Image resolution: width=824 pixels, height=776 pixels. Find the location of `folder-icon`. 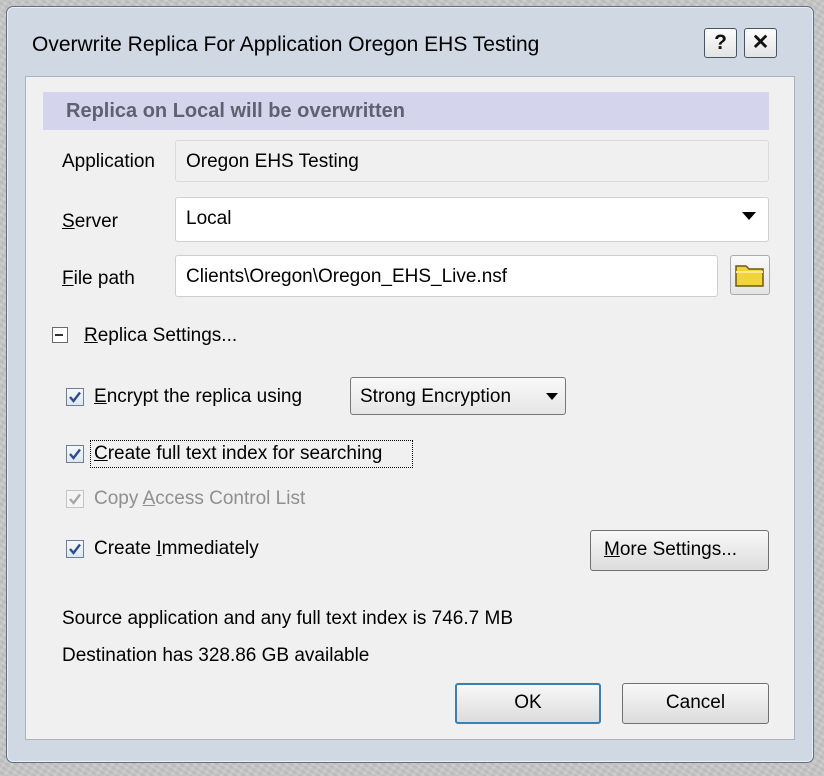

folder-icon is located at coordinates (749, 276).